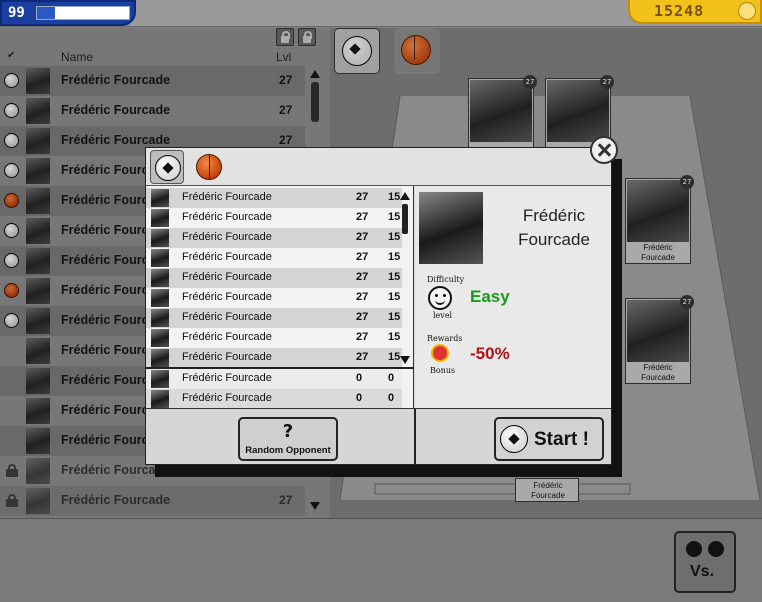 This screenshot has height=602, width=762. Describe the element at coordinates (561, 439) in the screenshot. I see `start-label: Start !` at that location.